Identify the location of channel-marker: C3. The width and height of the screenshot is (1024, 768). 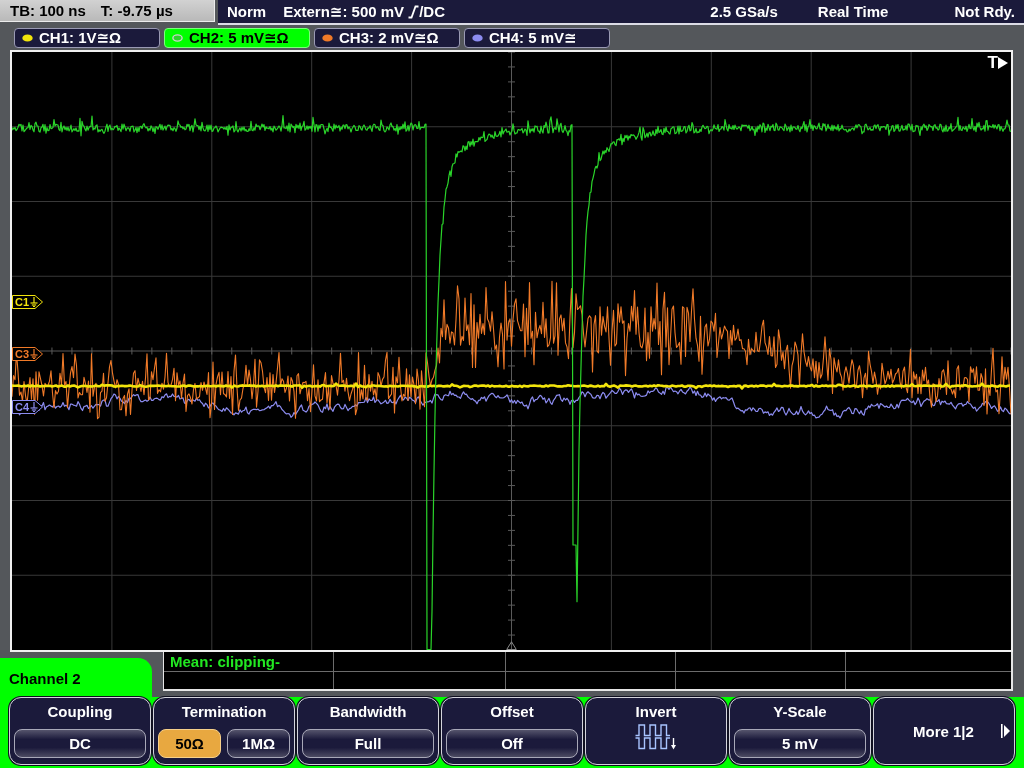
(27, 354).